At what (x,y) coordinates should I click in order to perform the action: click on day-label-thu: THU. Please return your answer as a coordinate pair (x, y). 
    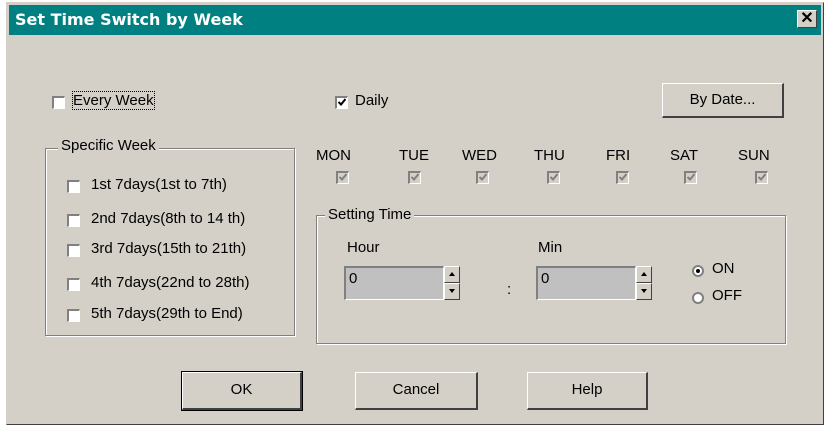
    Looking at the image, I should click on (549, 155).